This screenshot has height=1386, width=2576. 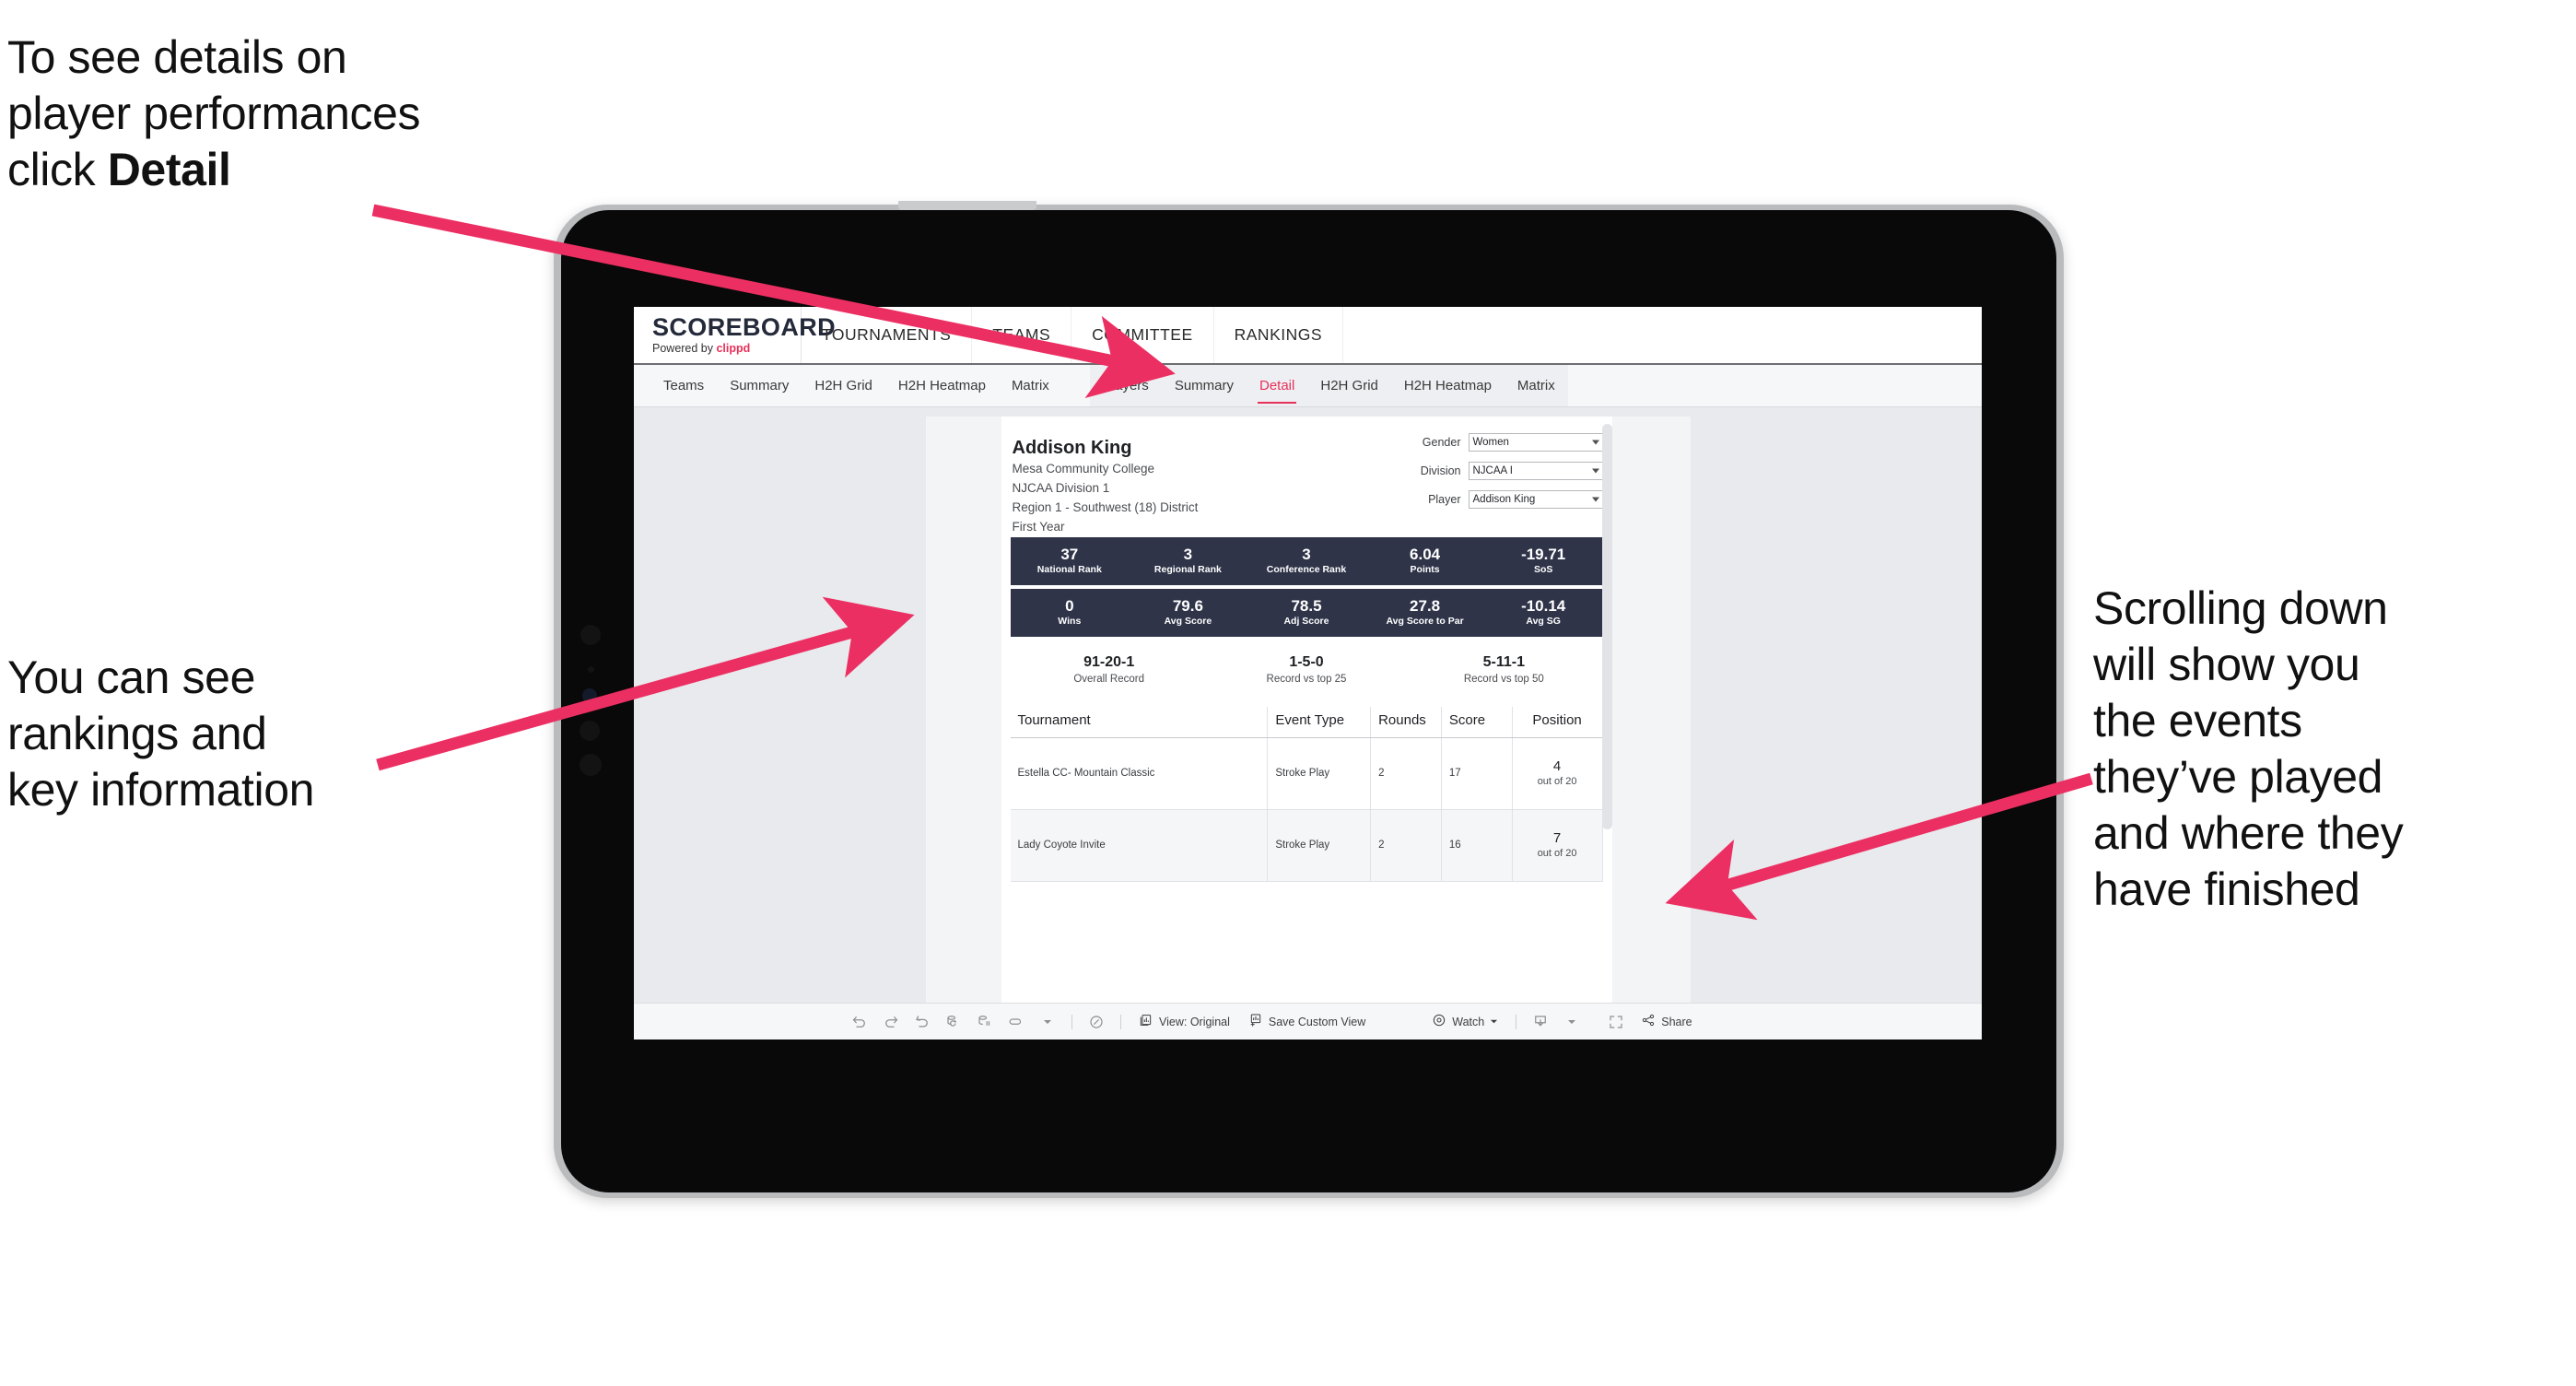 I want to click on refresh-data-icon, so click(x=953, y=1022).